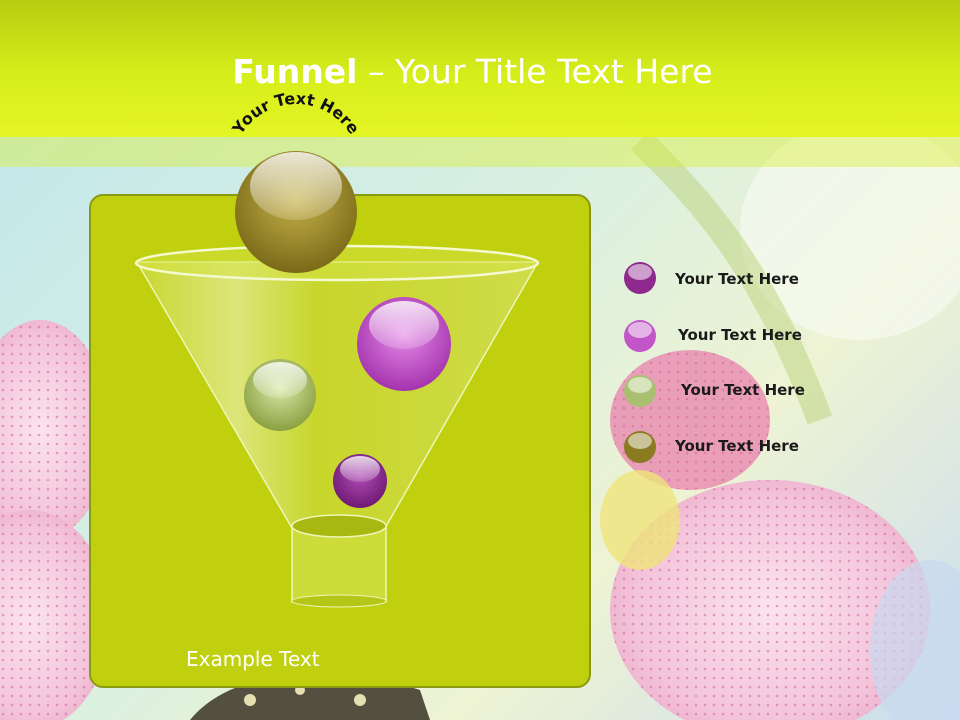 This screenshot has height=720, width=960. What do you see at coordinates (296, 212) in the screenshot?
I see `ball-gold` at bounding box center [296, 212].